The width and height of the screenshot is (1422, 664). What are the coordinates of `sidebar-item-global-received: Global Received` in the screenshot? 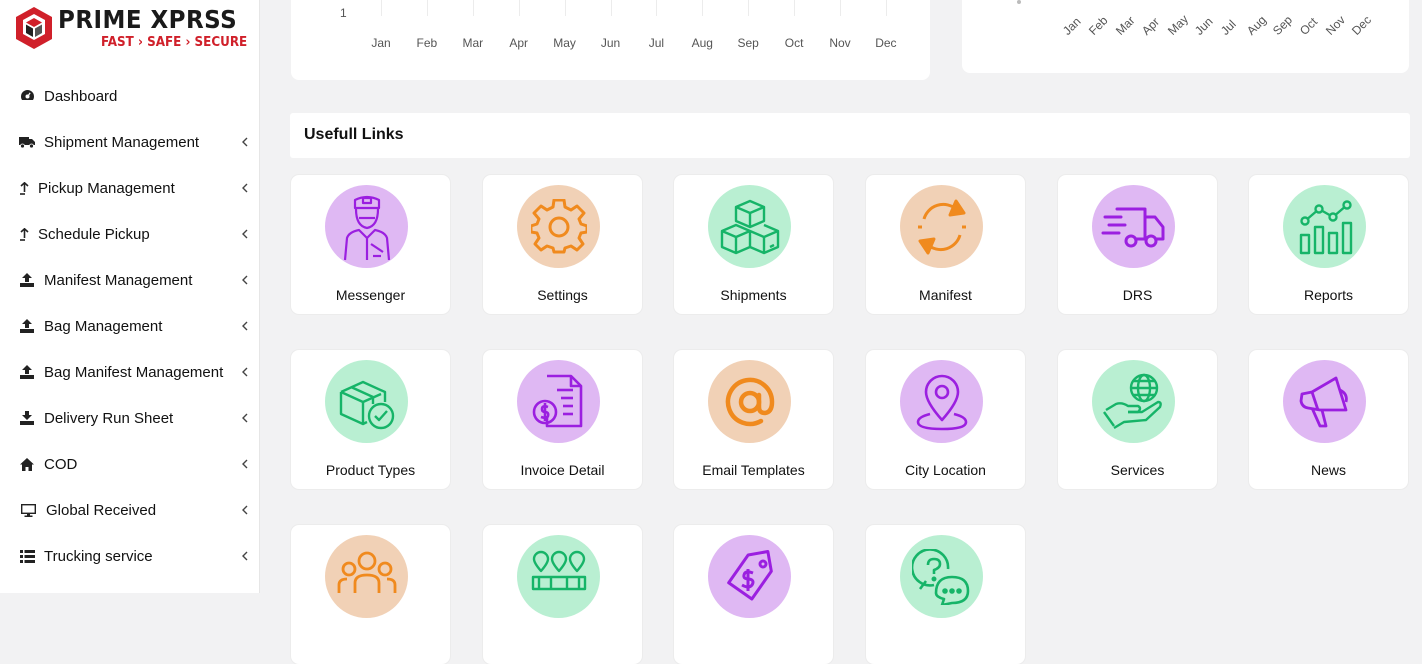 It's located at (129, 510).